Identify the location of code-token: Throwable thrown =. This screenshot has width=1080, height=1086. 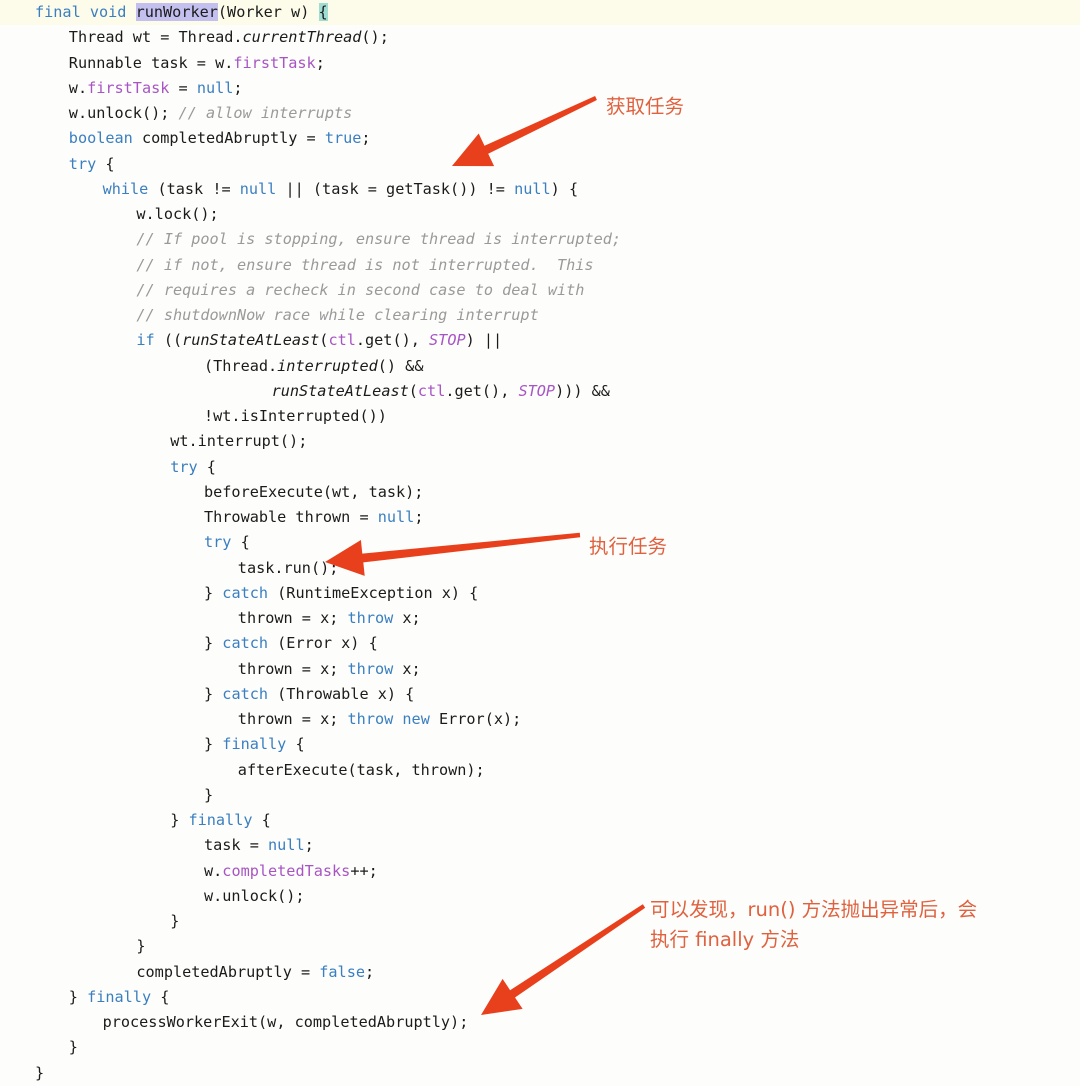
(291, 517).